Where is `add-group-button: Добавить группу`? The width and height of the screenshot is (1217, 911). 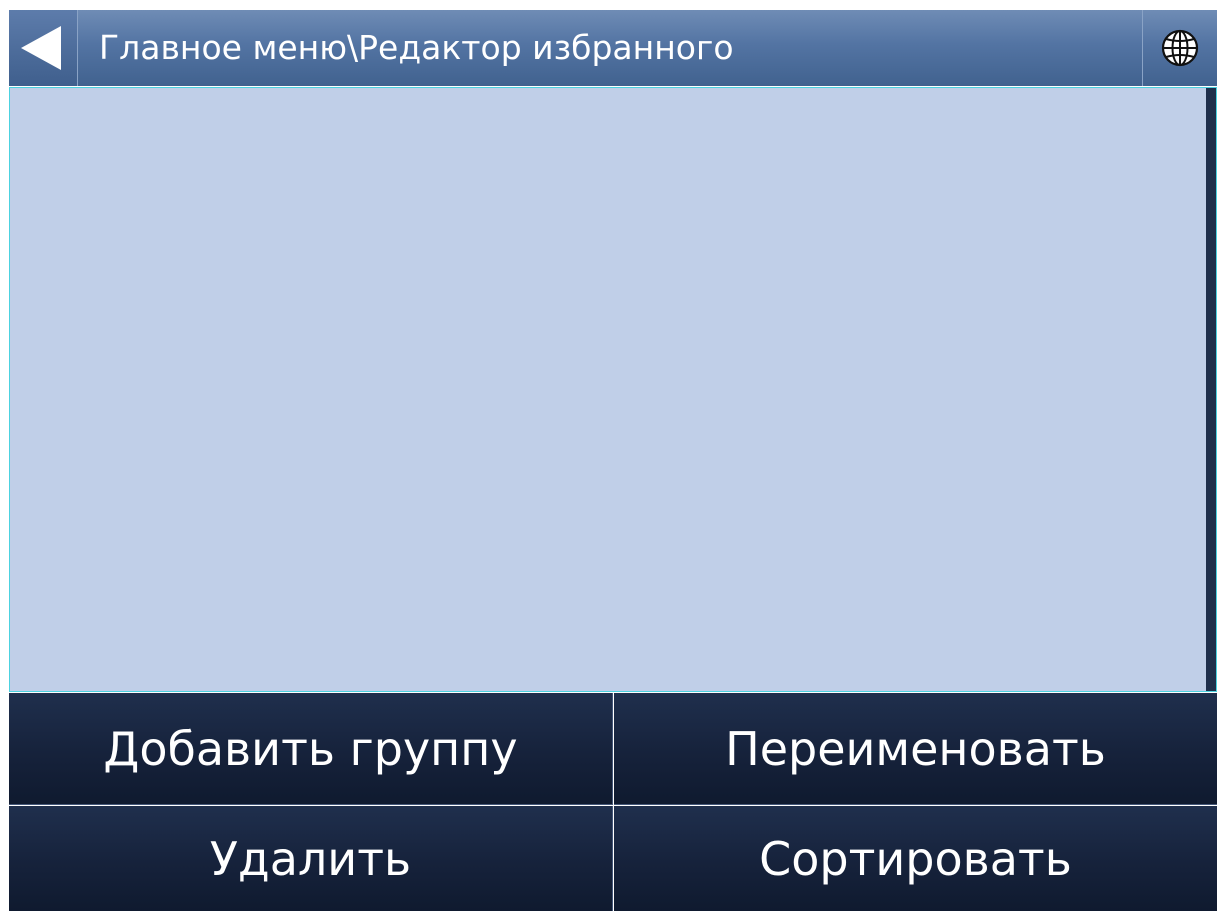
add-group-button: Добавить группу is located at coordinates (311, 749).